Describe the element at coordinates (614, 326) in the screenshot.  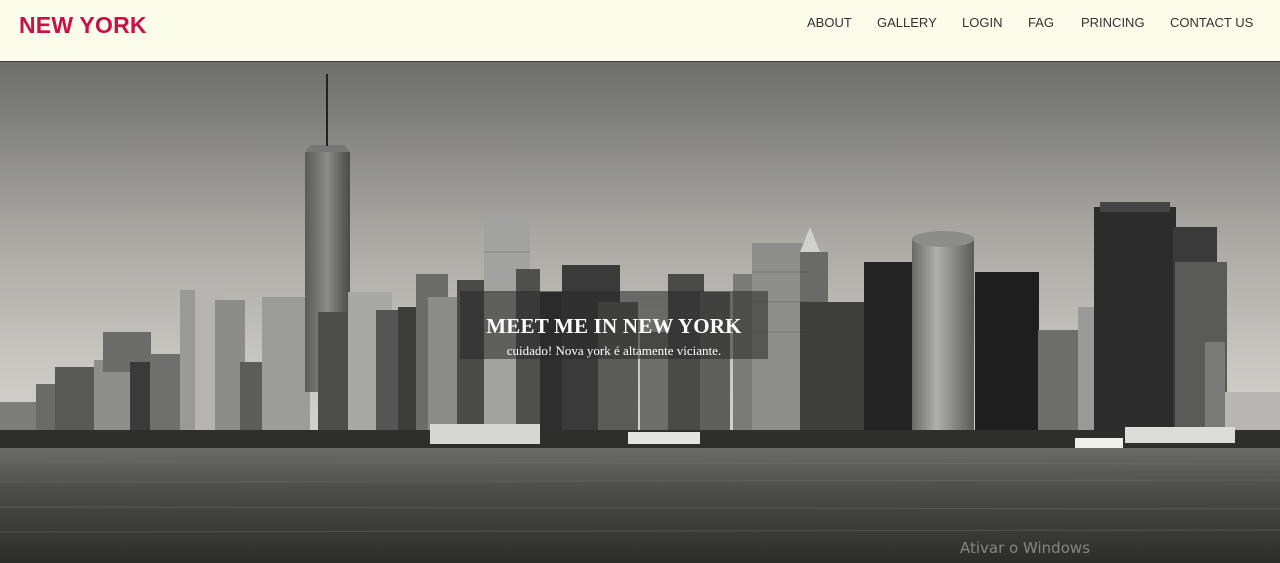
I see `hero-headline: MEET ME IN NEW YORK` at that location.